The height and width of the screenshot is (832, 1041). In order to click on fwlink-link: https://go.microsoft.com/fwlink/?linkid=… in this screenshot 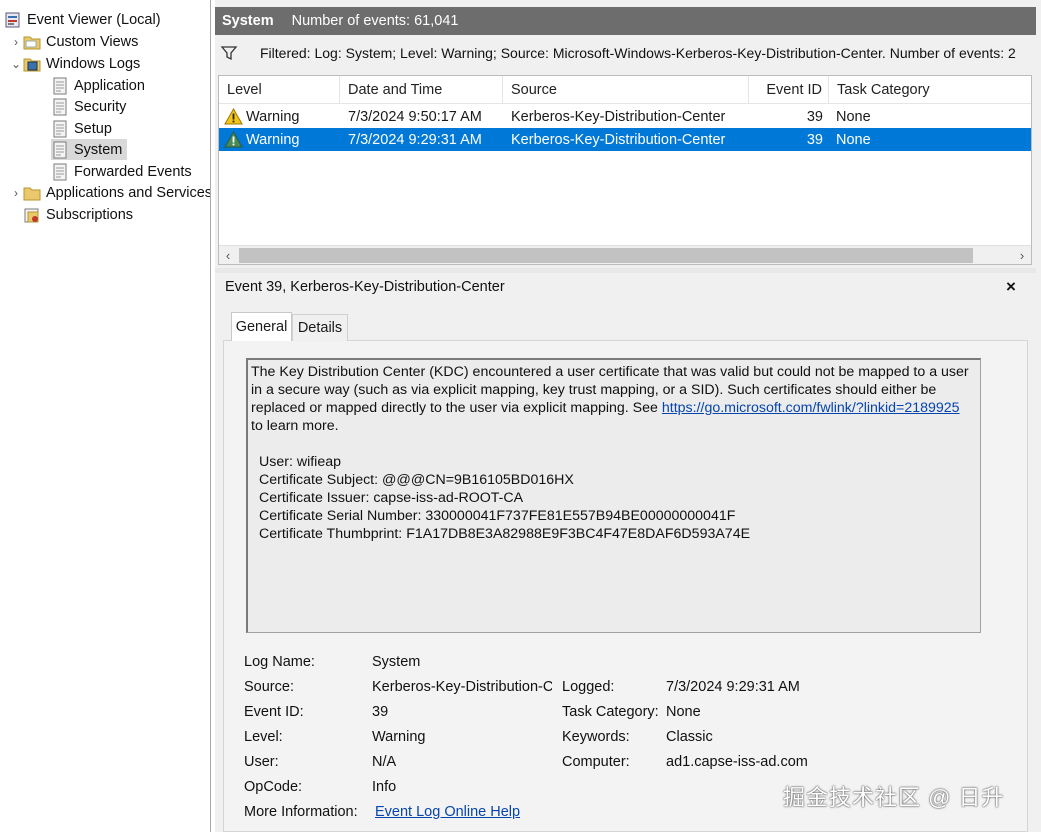, I will do `click(811, 408)`.